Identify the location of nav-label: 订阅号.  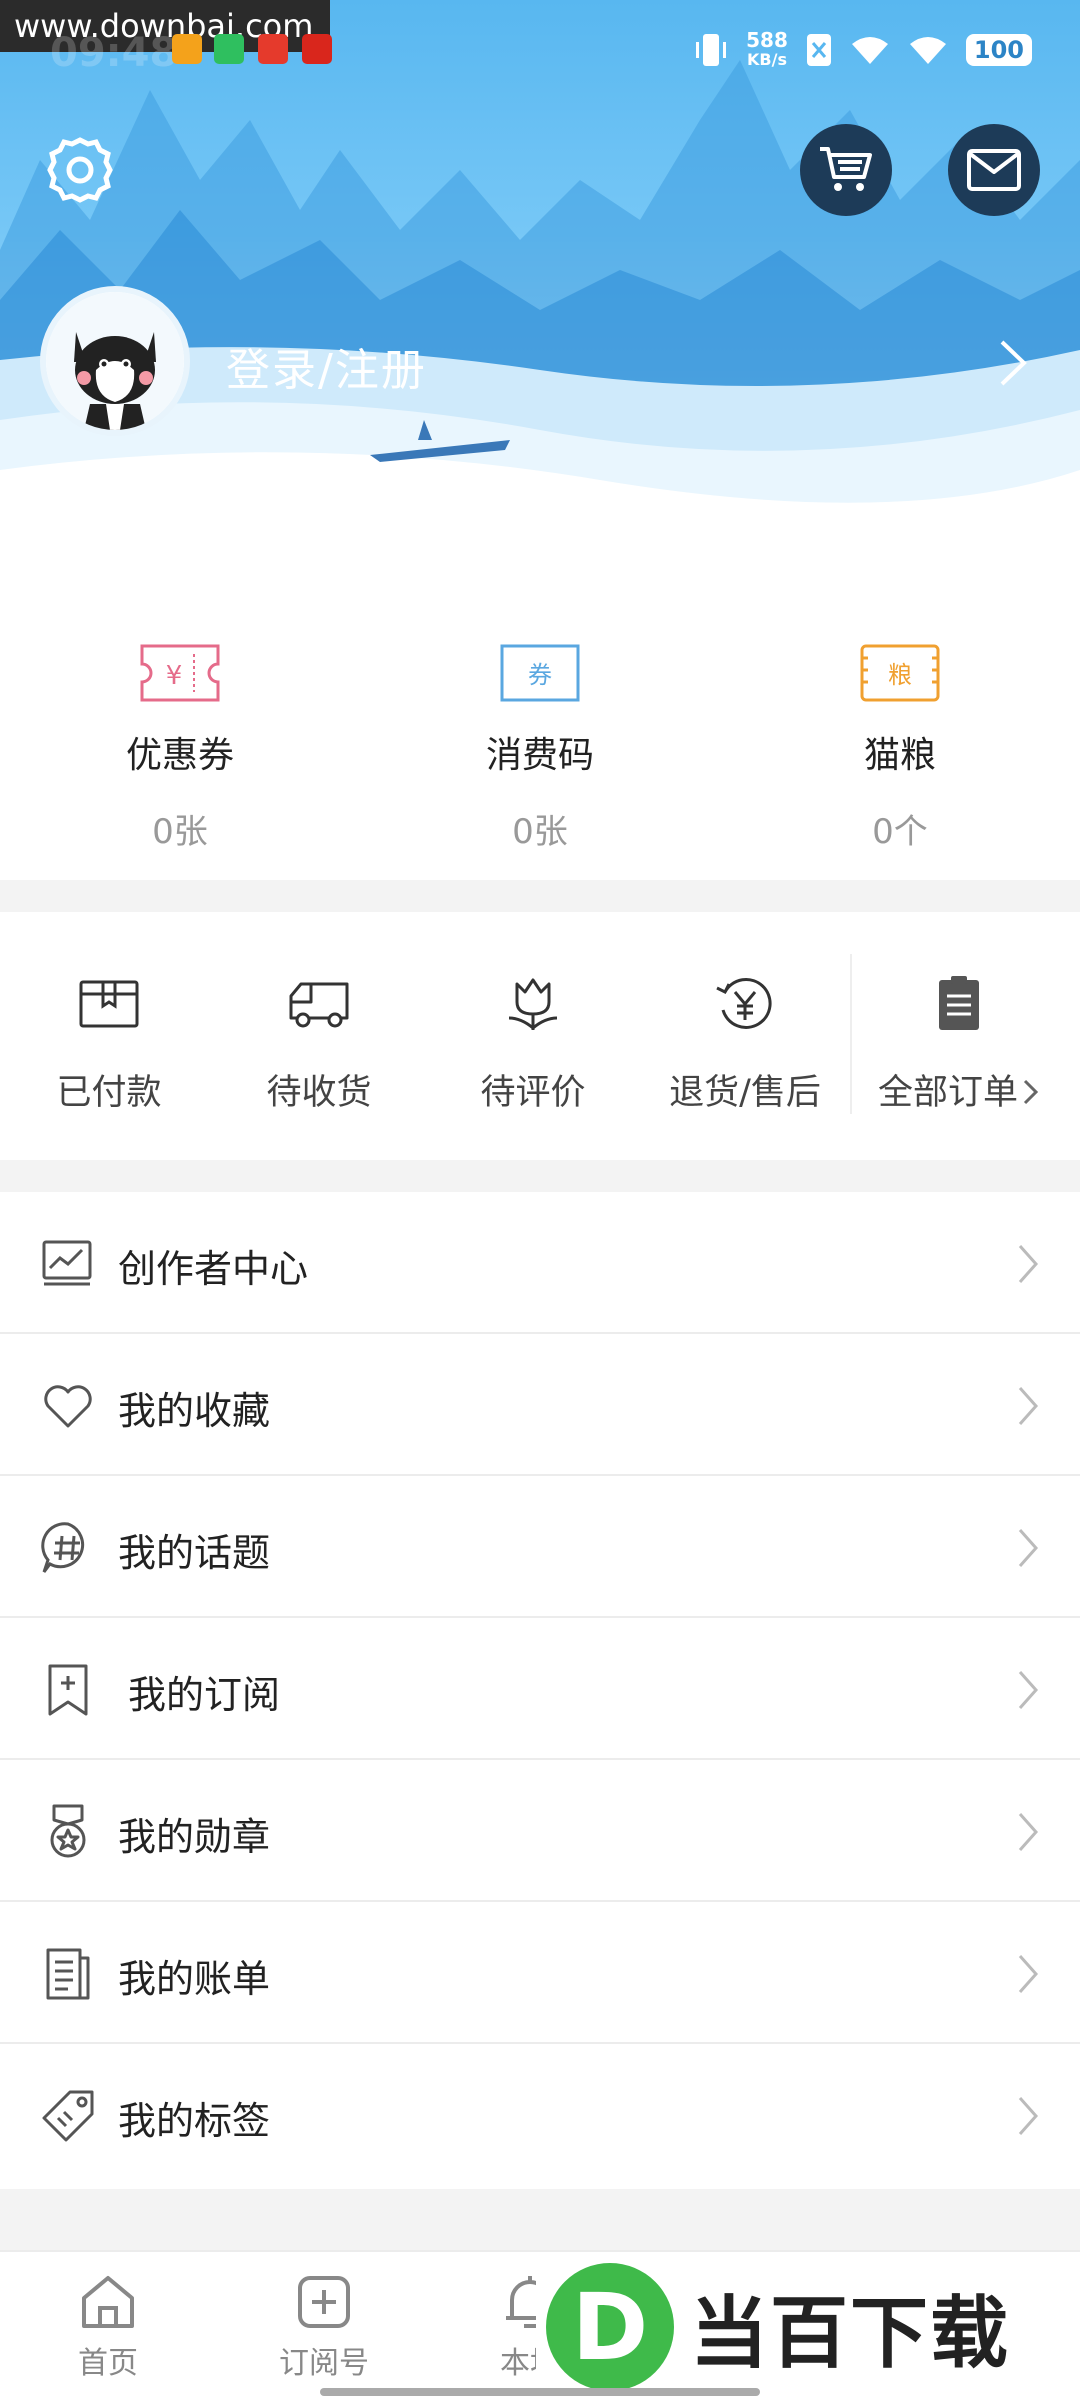
(324, 2363).